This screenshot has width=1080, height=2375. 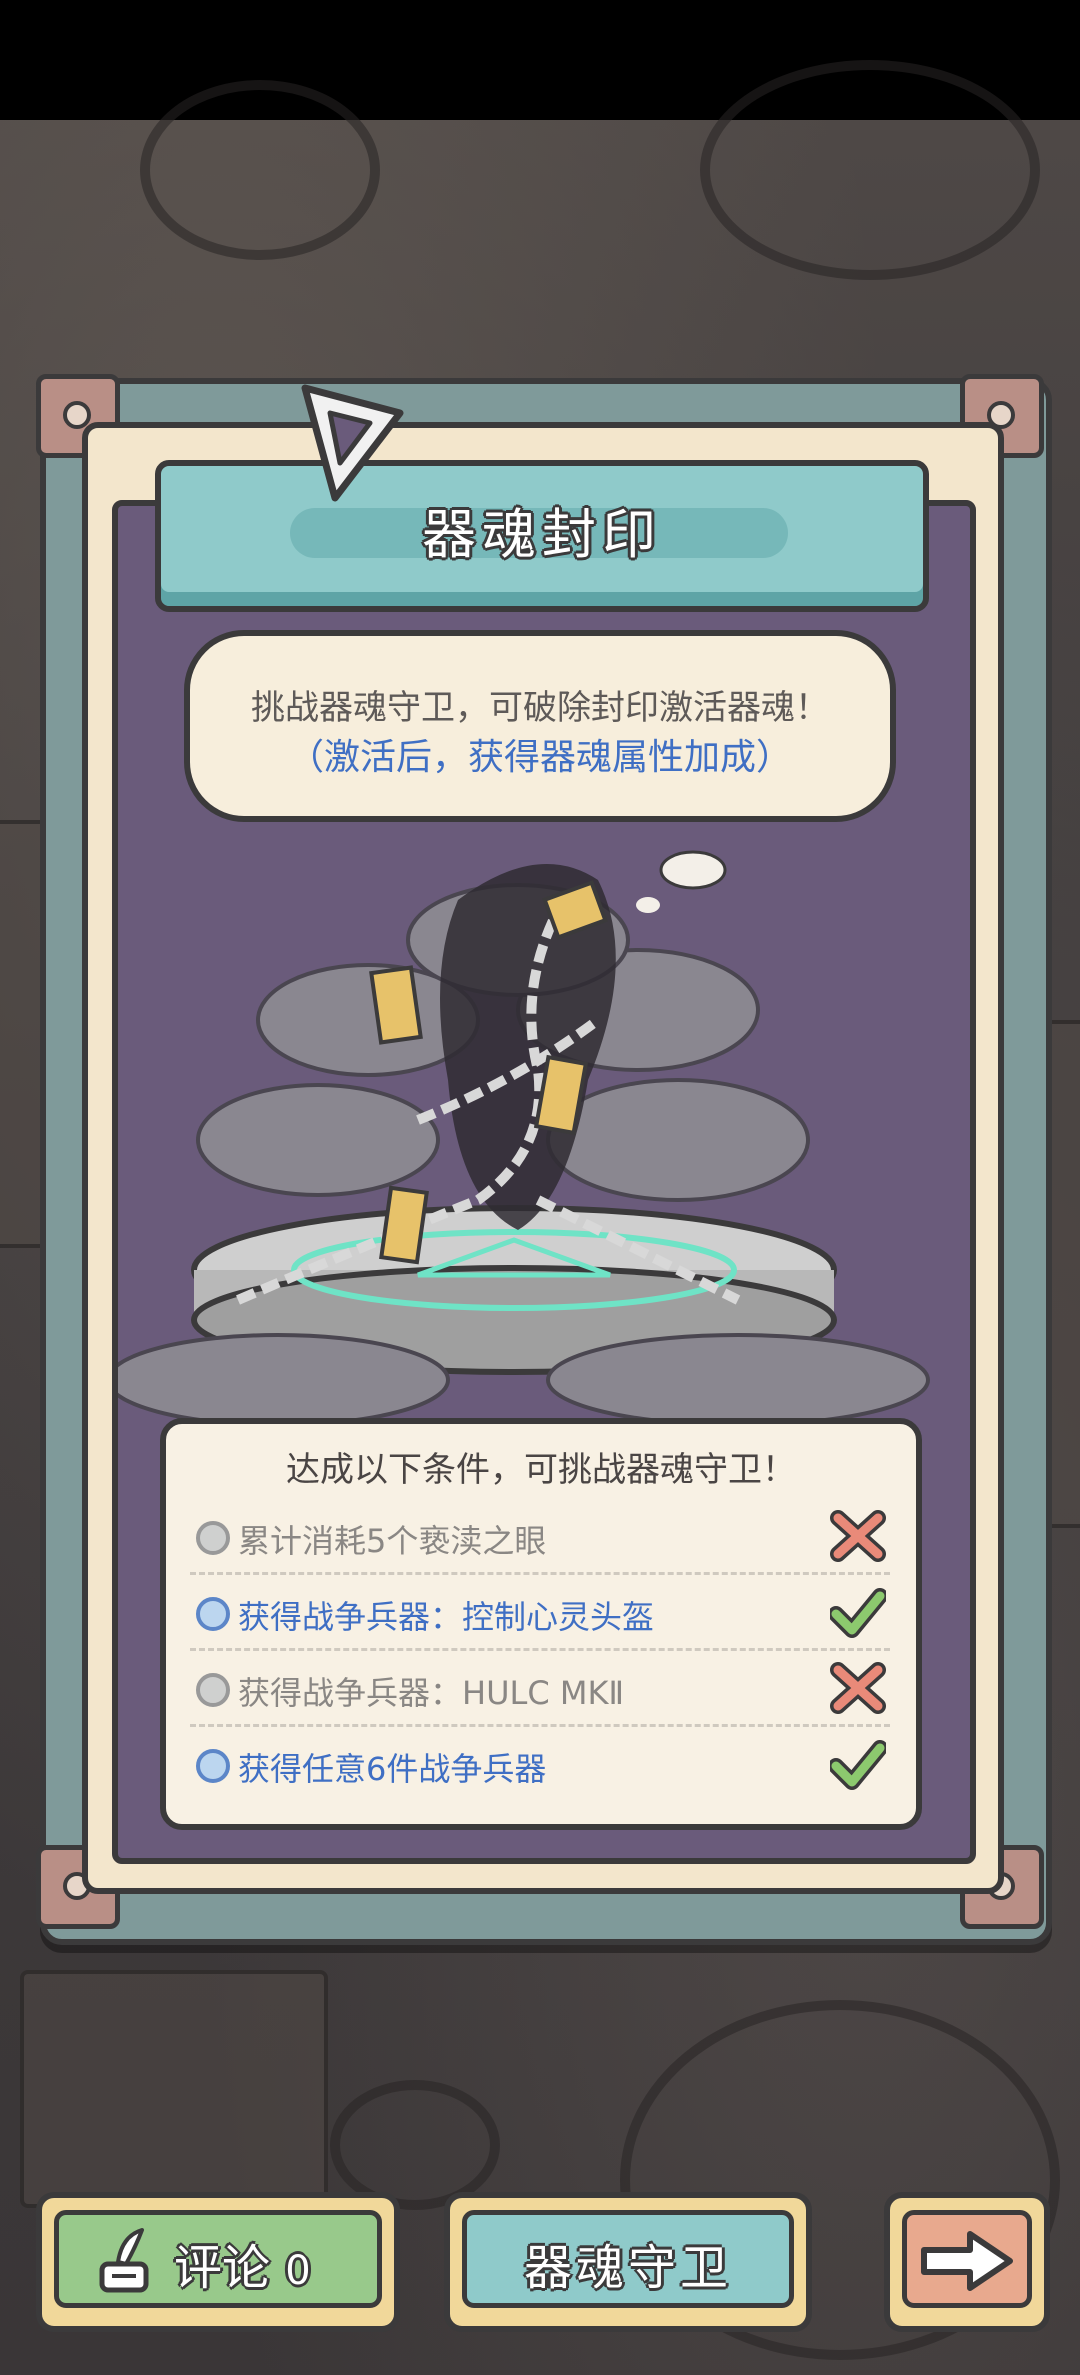 I want to click on condition-label: 累计消耗5个亵渎之眼, so click(x=392, y=1541).